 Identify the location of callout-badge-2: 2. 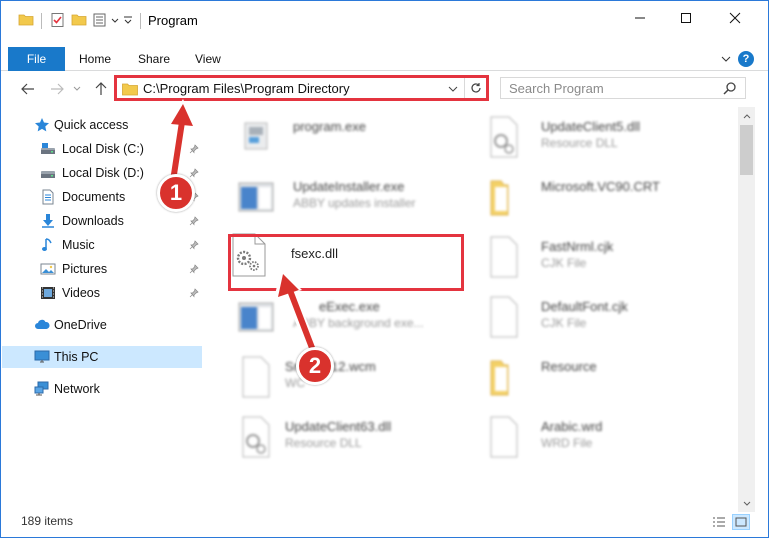
(315, 366).